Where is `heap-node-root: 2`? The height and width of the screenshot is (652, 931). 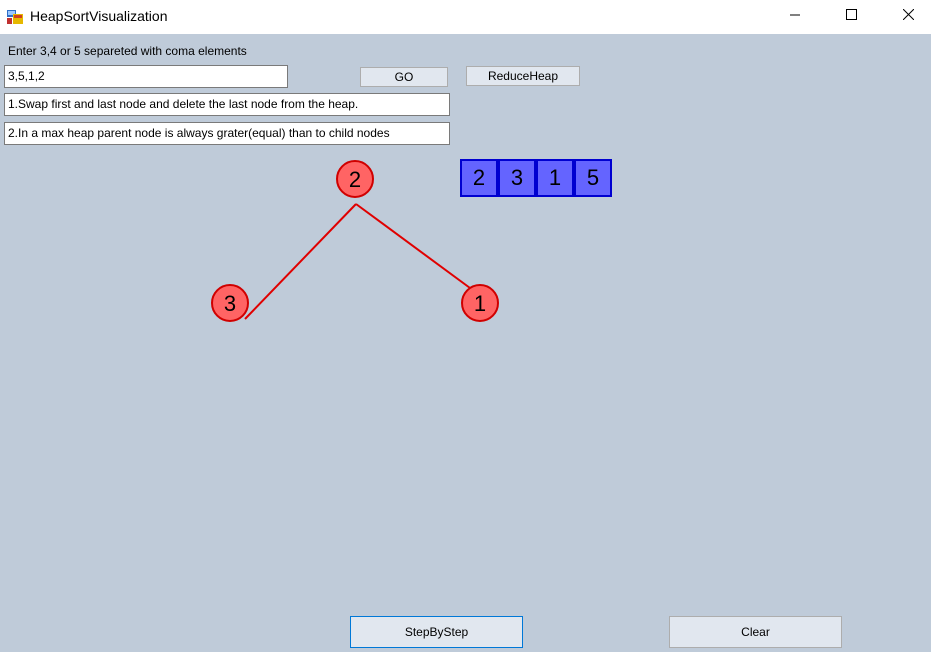
heap-node-root: 2 is located at coordinates (355, 179).